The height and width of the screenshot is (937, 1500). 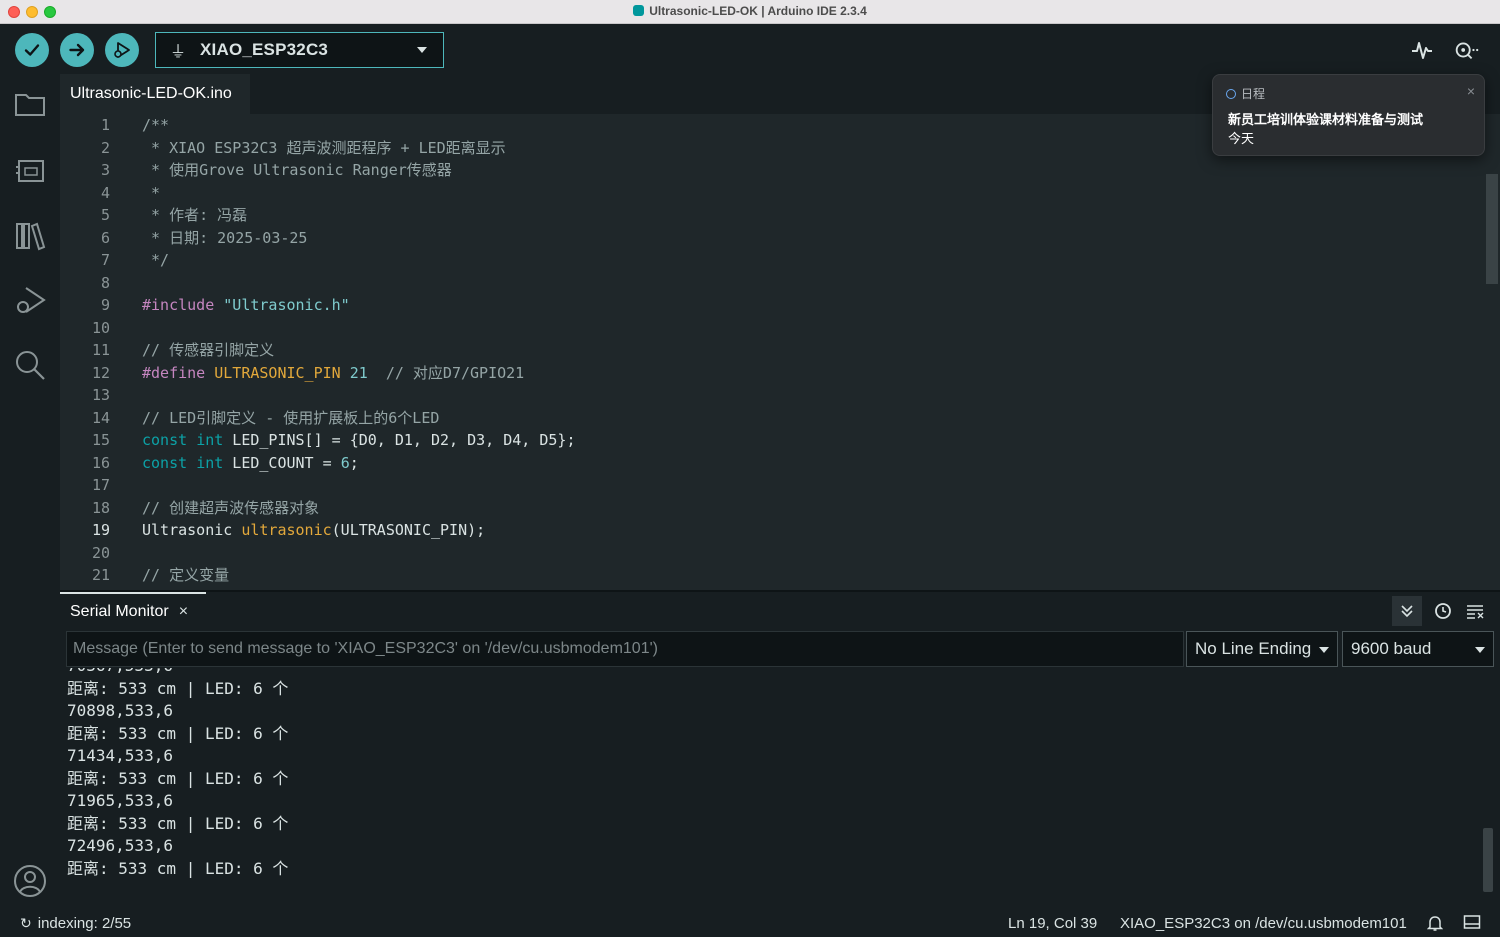 What do you see at coordinates (1231, 93) in the screenshot?
I see `calendar-icon` at bounding box center [1231, 93].